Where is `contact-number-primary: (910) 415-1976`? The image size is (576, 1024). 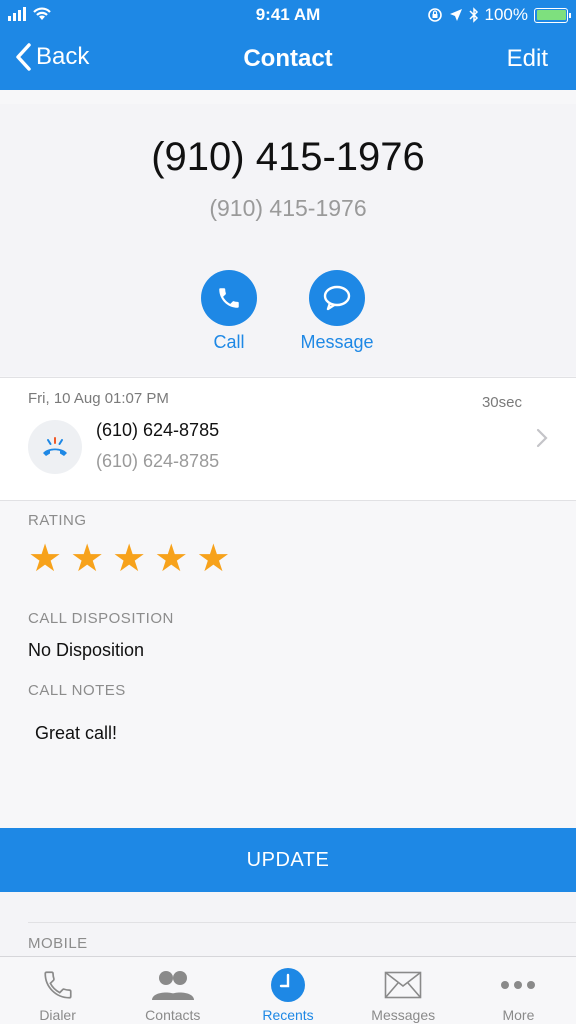 contact-number-primary: (910) 415-1976 is located at coordinates (288, 157).